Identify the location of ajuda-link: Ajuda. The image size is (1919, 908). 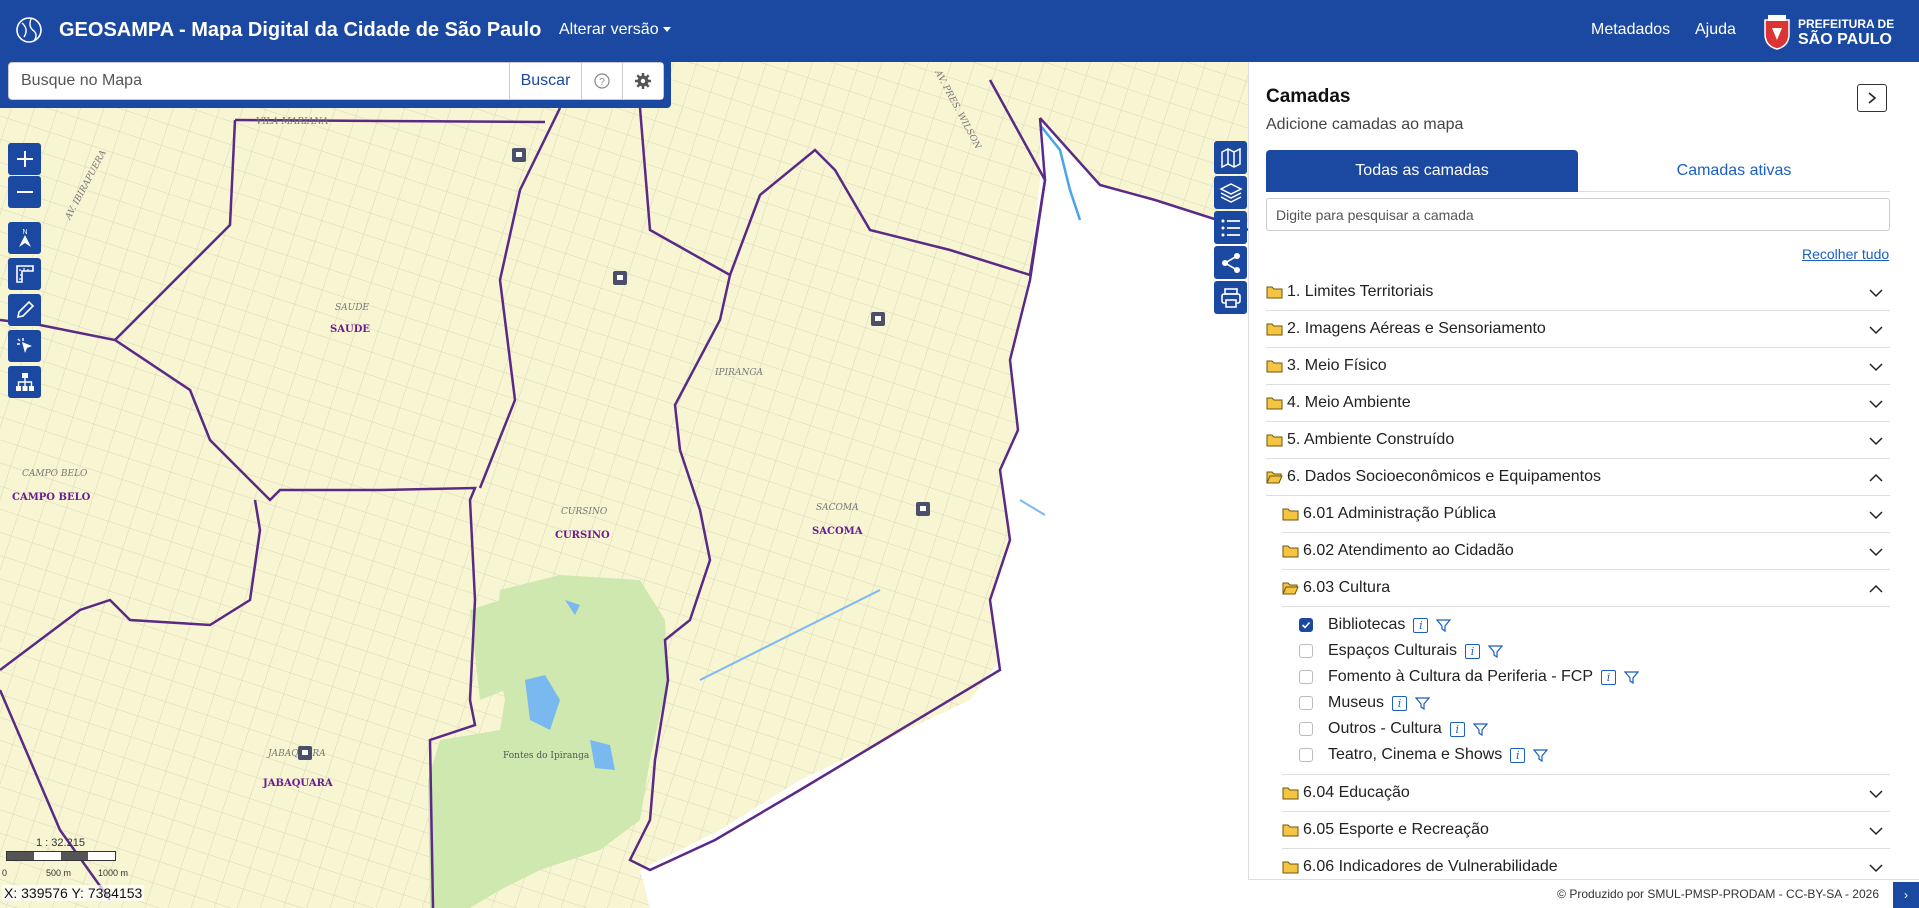
(1715, 30).